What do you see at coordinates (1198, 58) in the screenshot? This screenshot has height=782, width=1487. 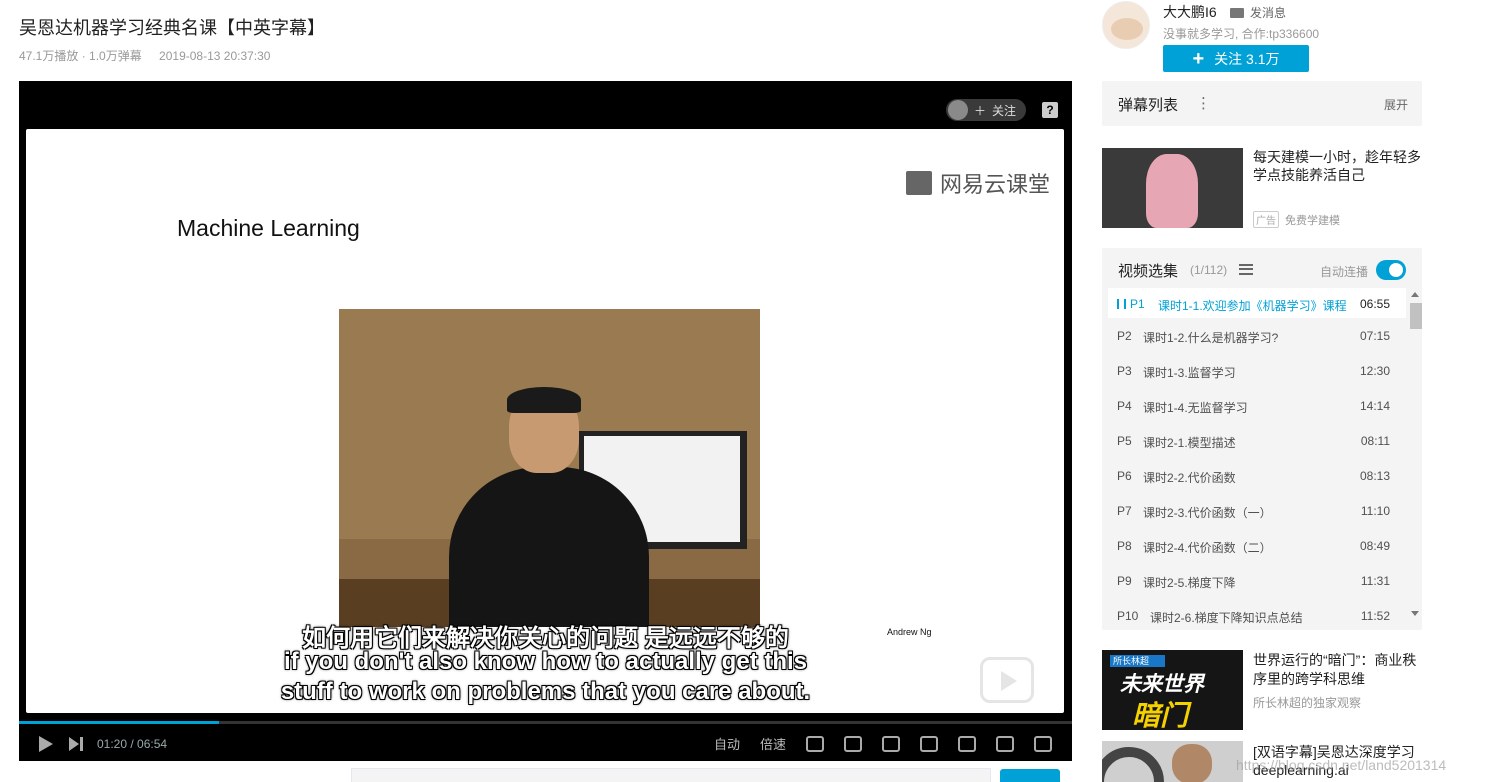 I see `plus-icon: +` at bounding box center [1198, 58].